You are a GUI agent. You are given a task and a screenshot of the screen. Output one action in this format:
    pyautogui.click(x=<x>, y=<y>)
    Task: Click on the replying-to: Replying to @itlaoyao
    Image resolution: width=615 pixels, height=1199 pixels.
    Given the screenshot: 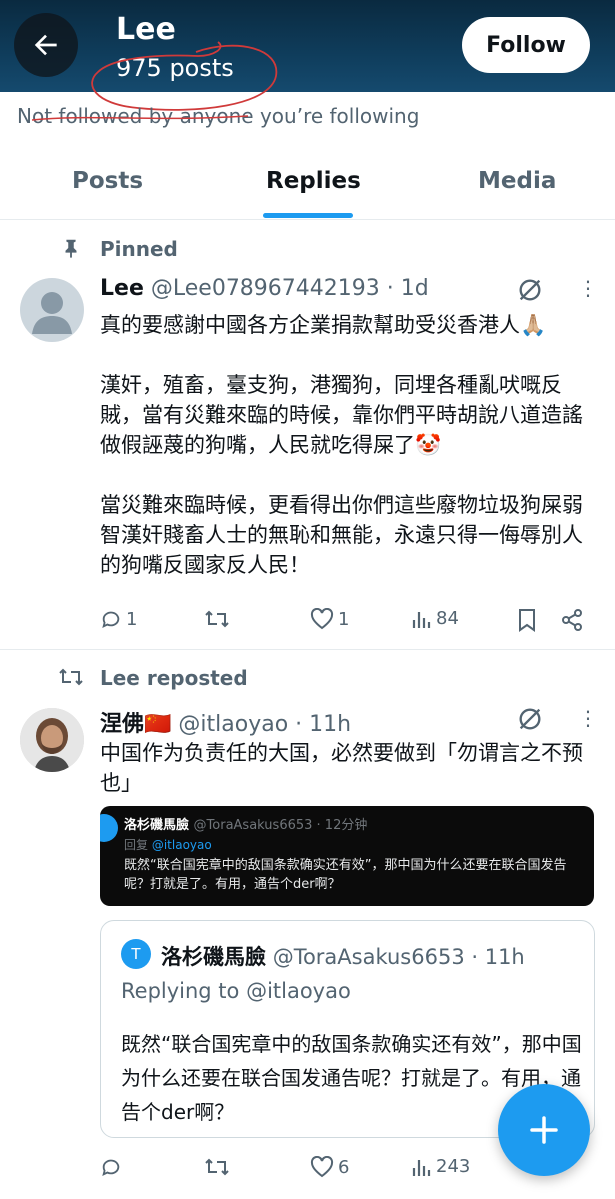 What is the action you would take?
    pyautogui.click(x=236, y=991)
    